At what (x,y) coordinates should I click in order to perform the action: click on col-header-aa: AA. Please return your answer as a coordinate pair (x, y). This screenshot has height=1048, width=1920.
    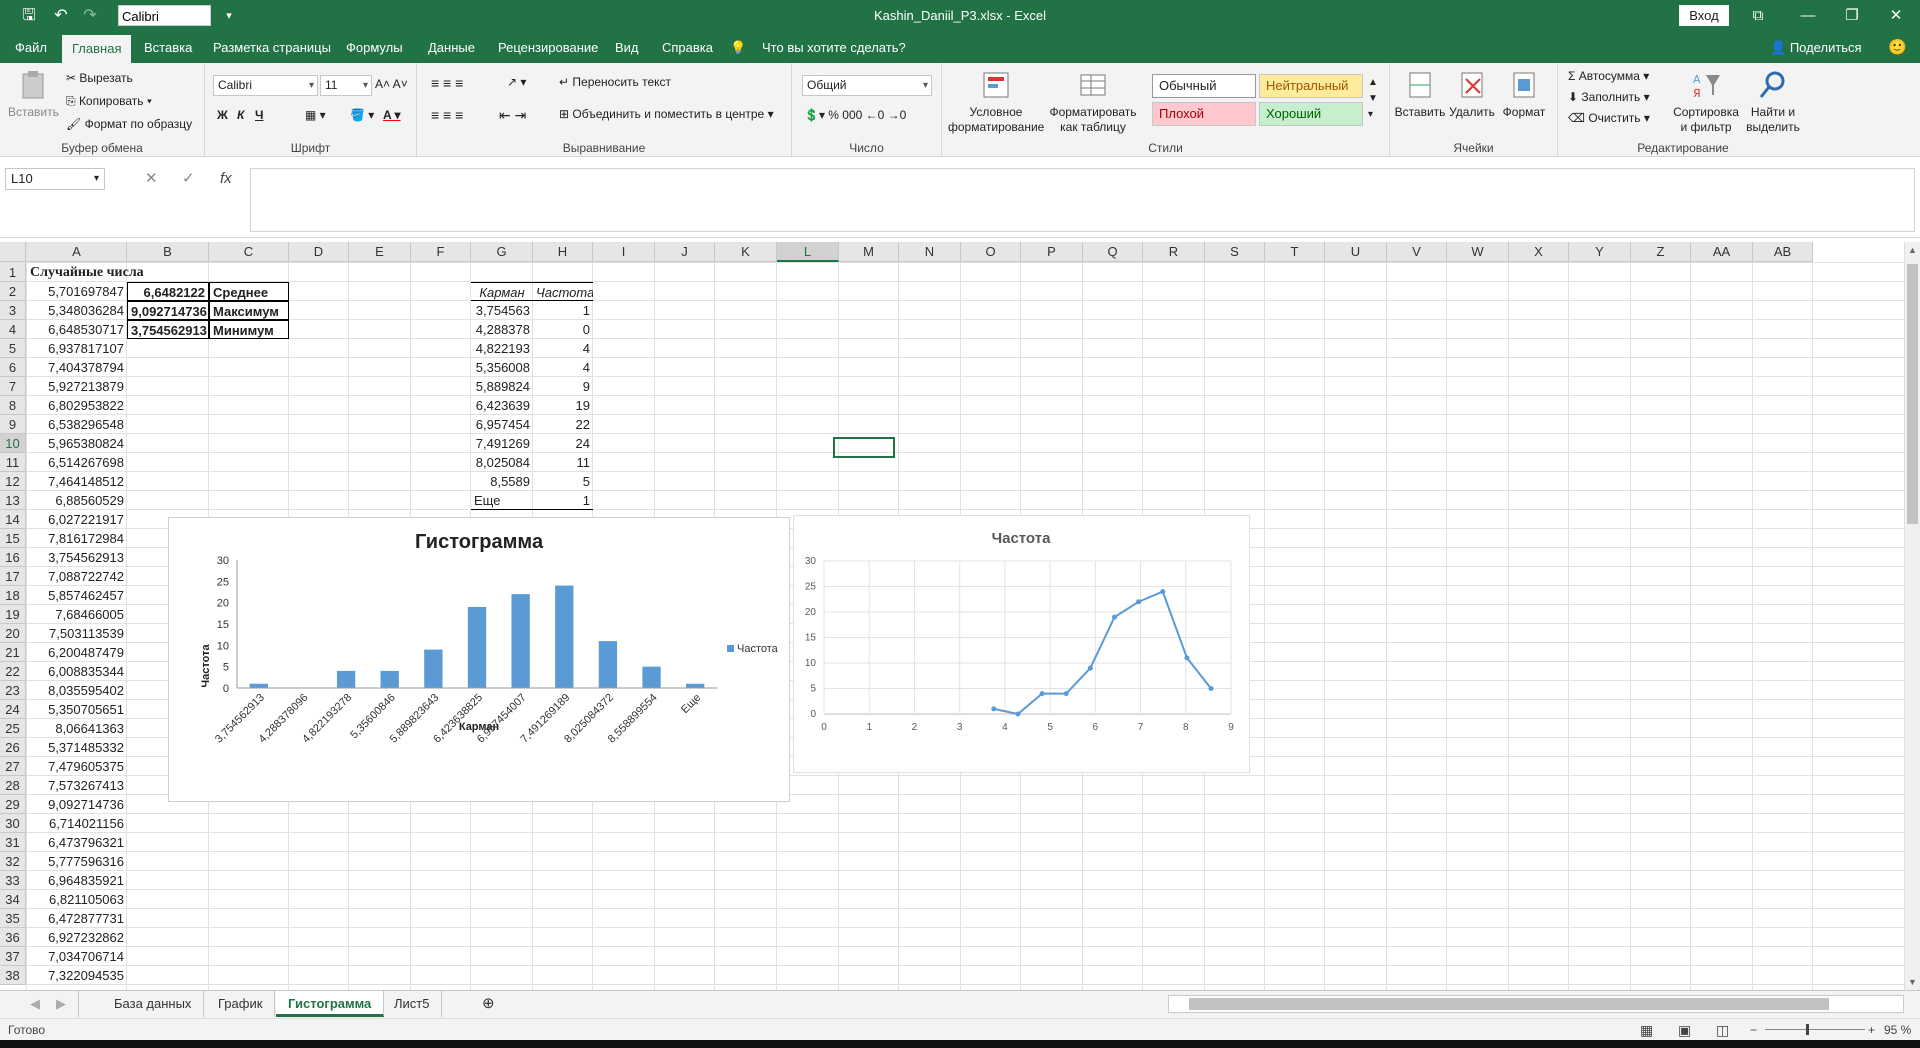
    Looking at the image, I should click on (1722, 252).